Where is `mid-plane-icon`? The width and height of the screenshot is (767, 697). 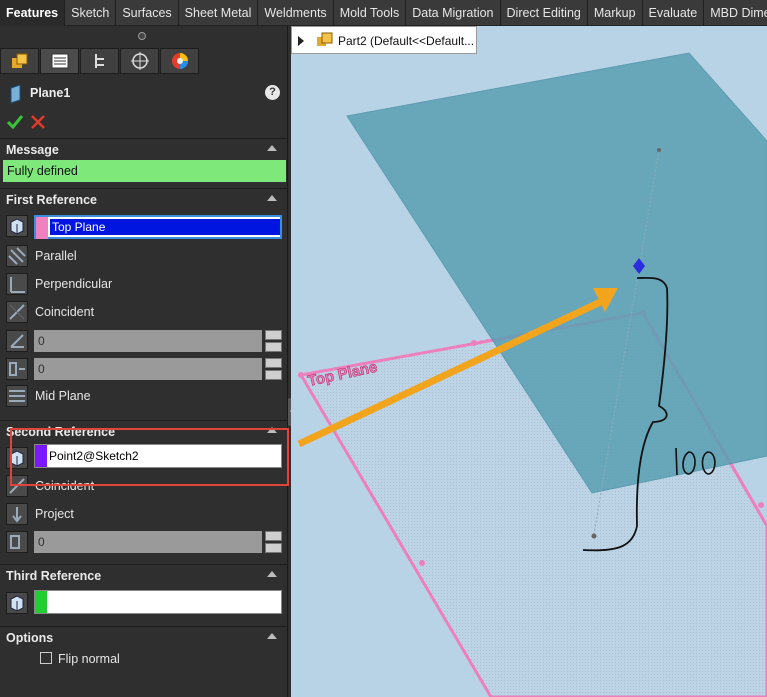
mid-plane-icon is located at coordinates (17, 396).